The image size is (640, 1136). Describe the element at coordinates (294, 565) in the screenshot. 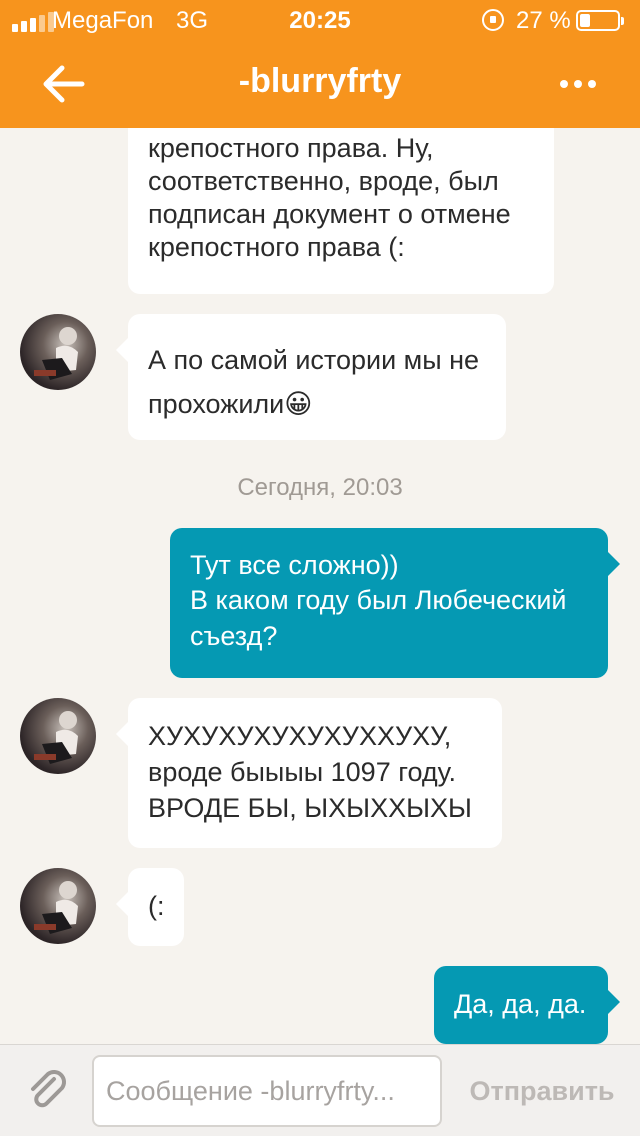

I see `message-line: Тут все сложно))` at that location.